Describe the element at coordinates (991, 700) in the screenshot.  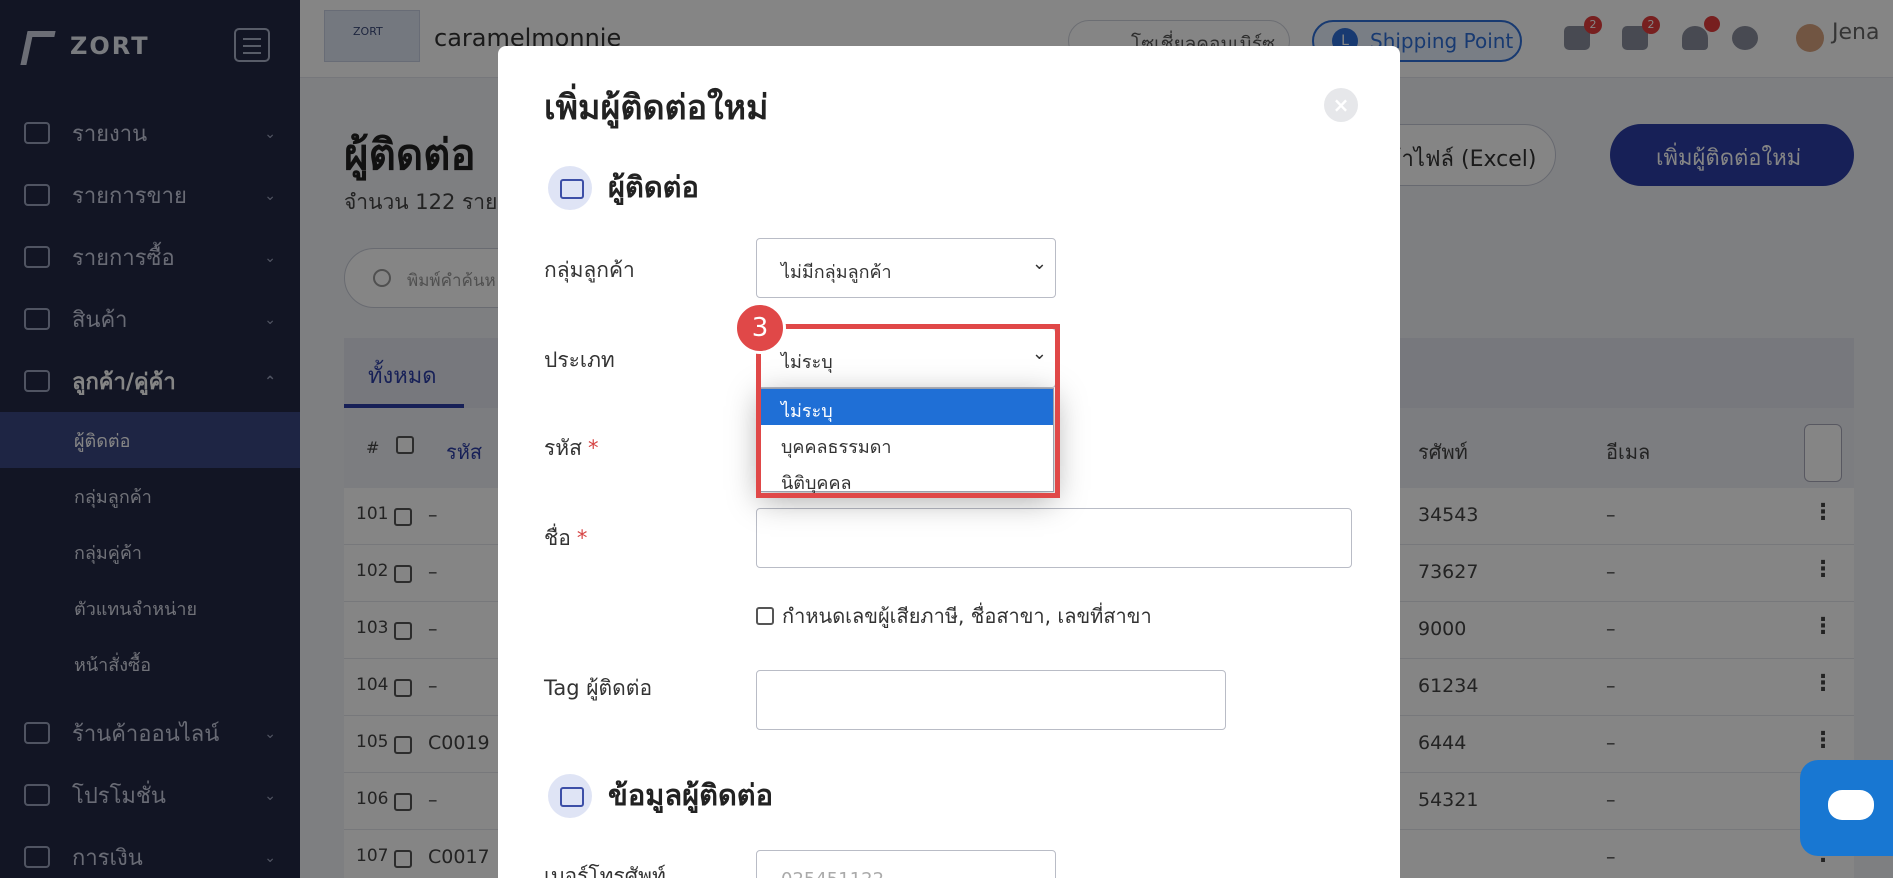
I see `tag-input` at that location.